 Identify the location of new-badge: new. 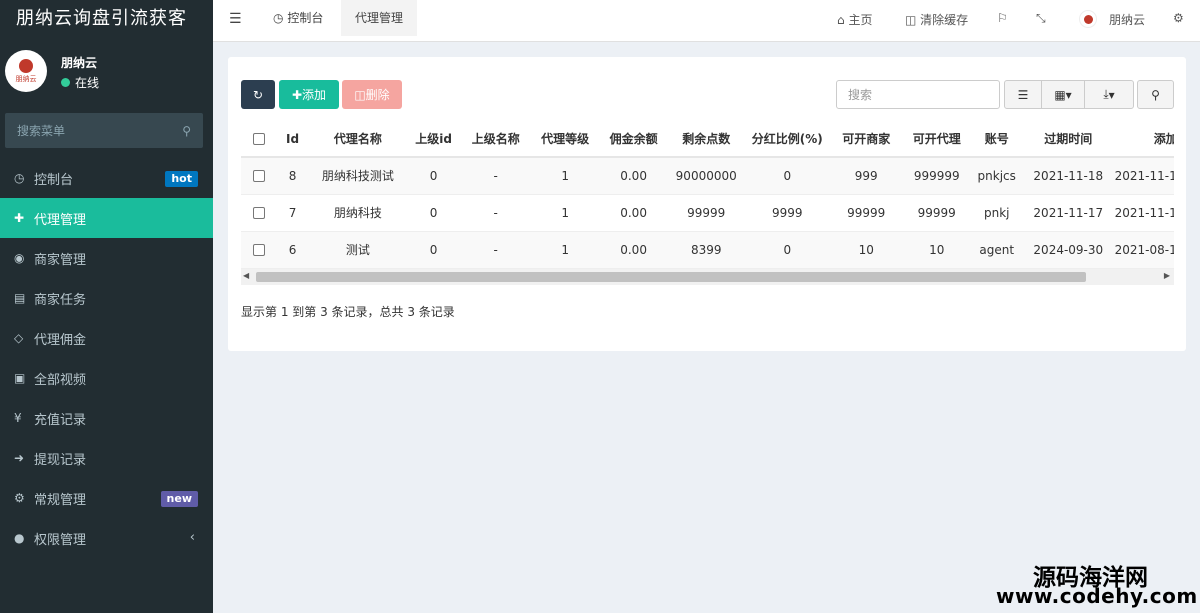
(179, 499).